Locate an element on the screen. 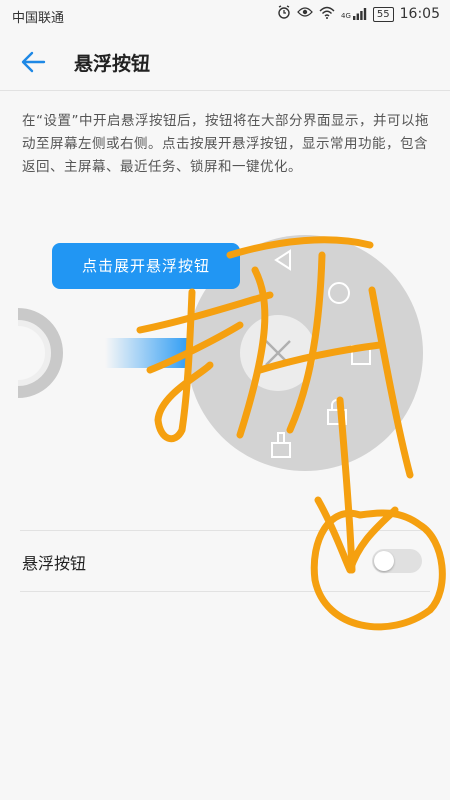 Image resolution: width=450 pixels, height=800 pixels. battery-indicator: 55 is located at coordinates (383, 14).